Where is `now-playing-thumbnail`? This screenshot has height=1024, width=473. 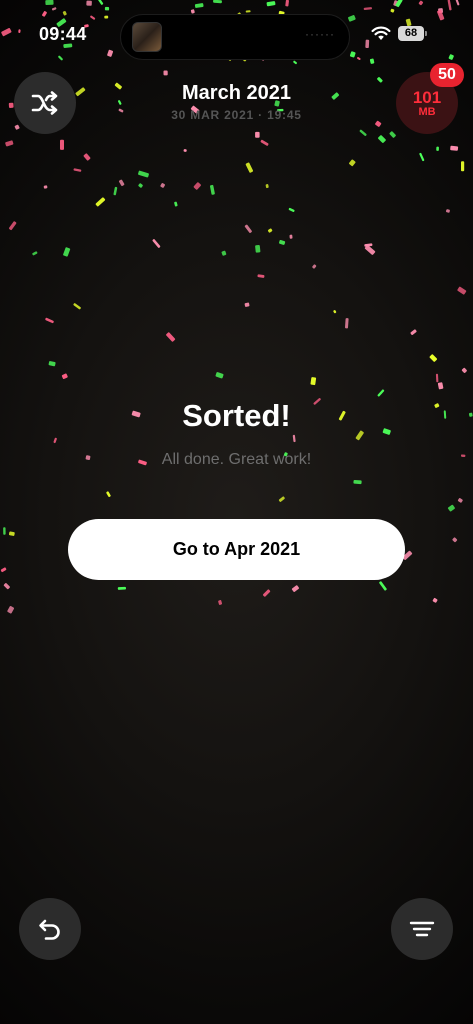 now-playing-thumbnail is located at coordinates (147, 37).